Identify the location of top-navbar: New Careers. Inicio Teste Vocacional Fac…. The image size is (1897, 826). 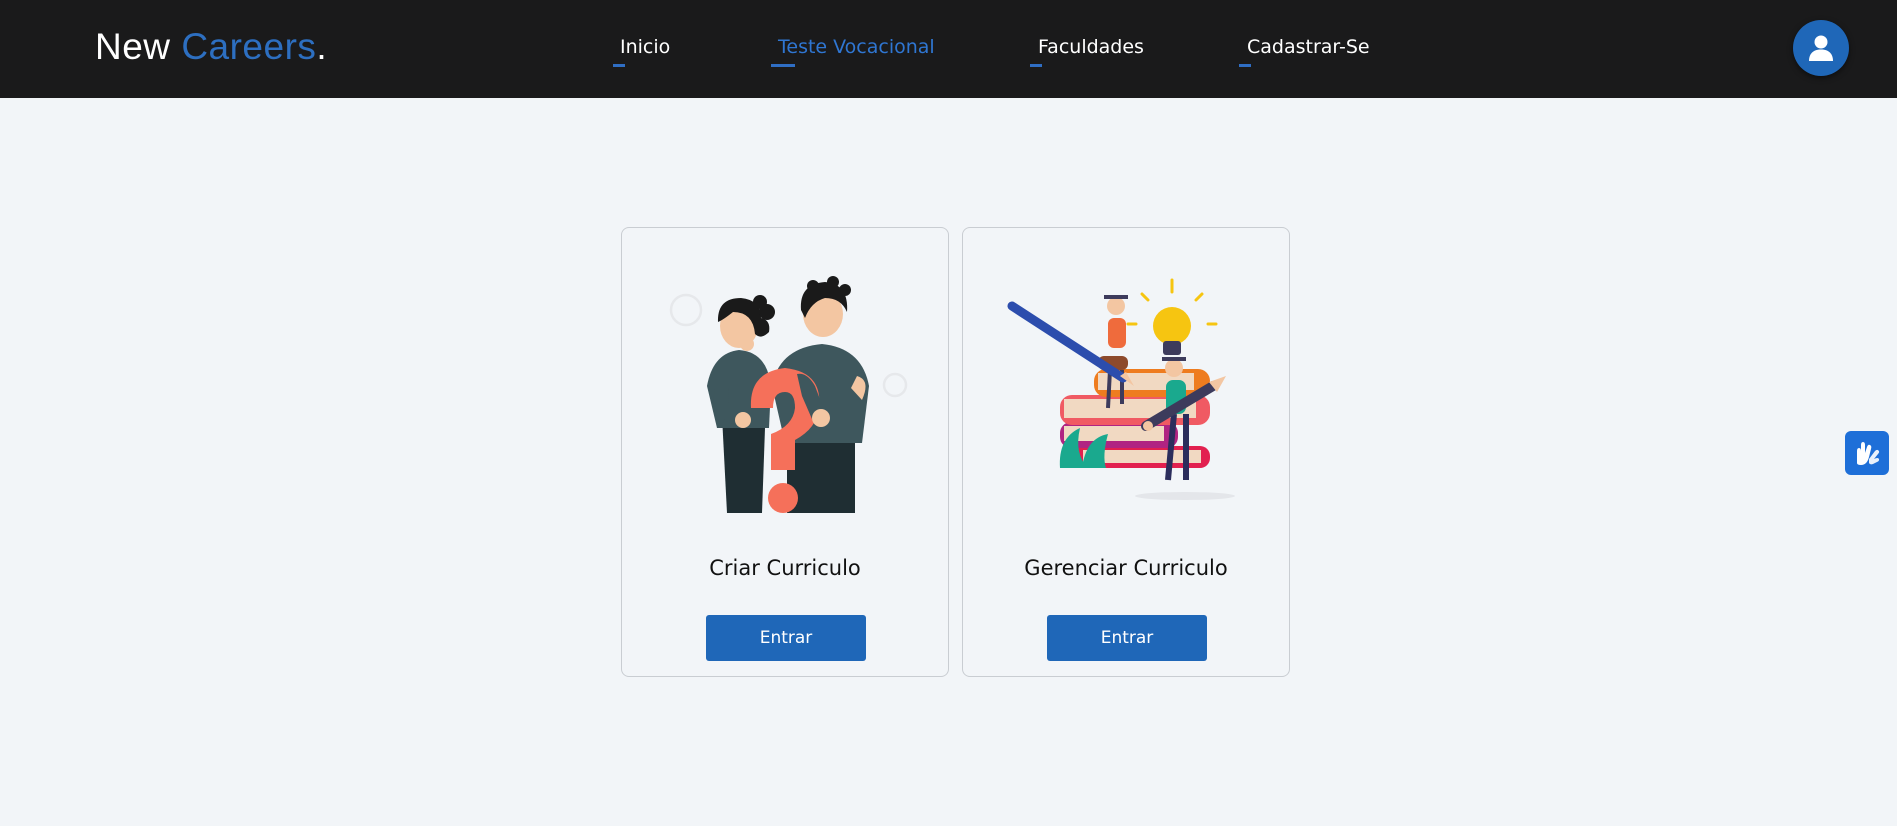
(948, 49).